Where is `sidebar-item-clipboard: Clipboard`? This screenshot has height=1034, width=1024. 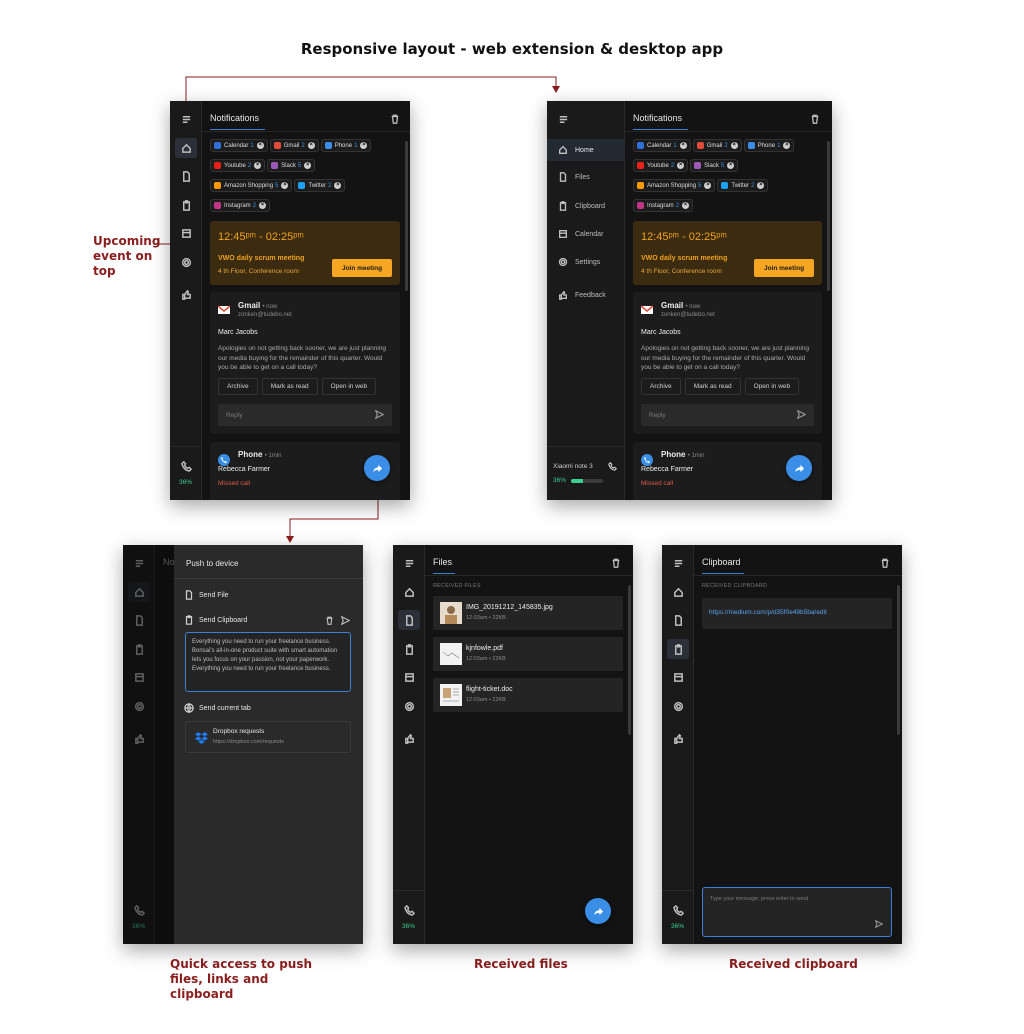
sidebar-item-clipboard: Clipboard is located at coordinates (586, 206).